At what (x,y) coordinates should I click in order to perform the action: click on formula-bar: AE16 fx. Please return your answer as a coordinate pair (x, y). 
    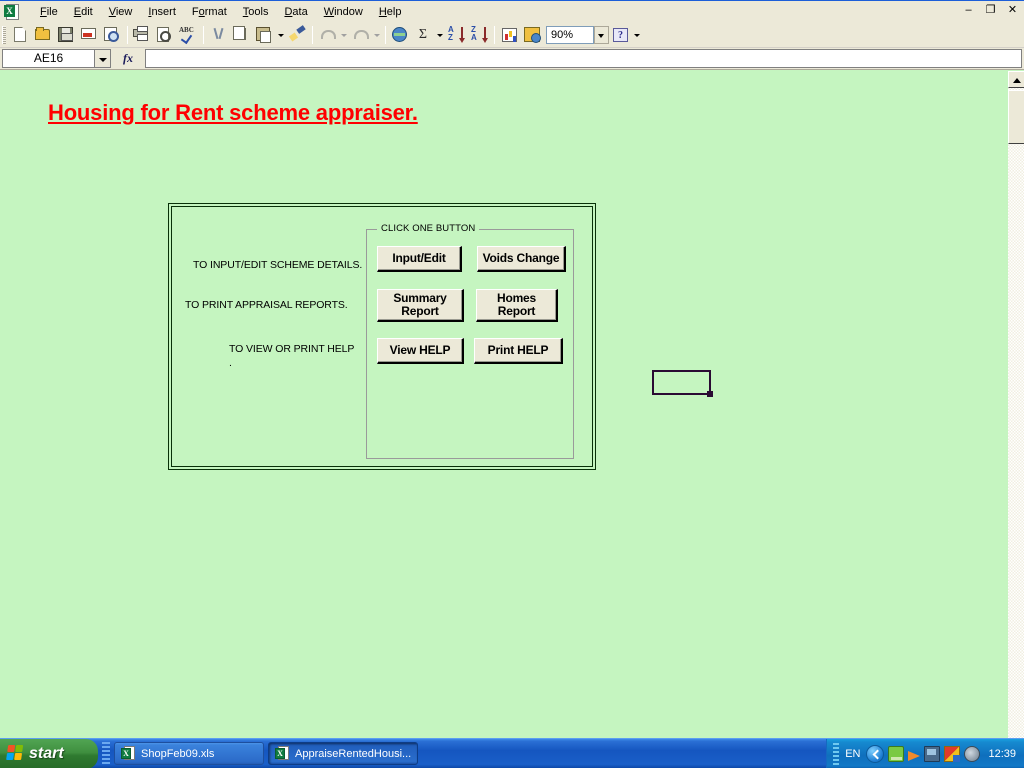
    Looking at the image, I should click on (512, 59).